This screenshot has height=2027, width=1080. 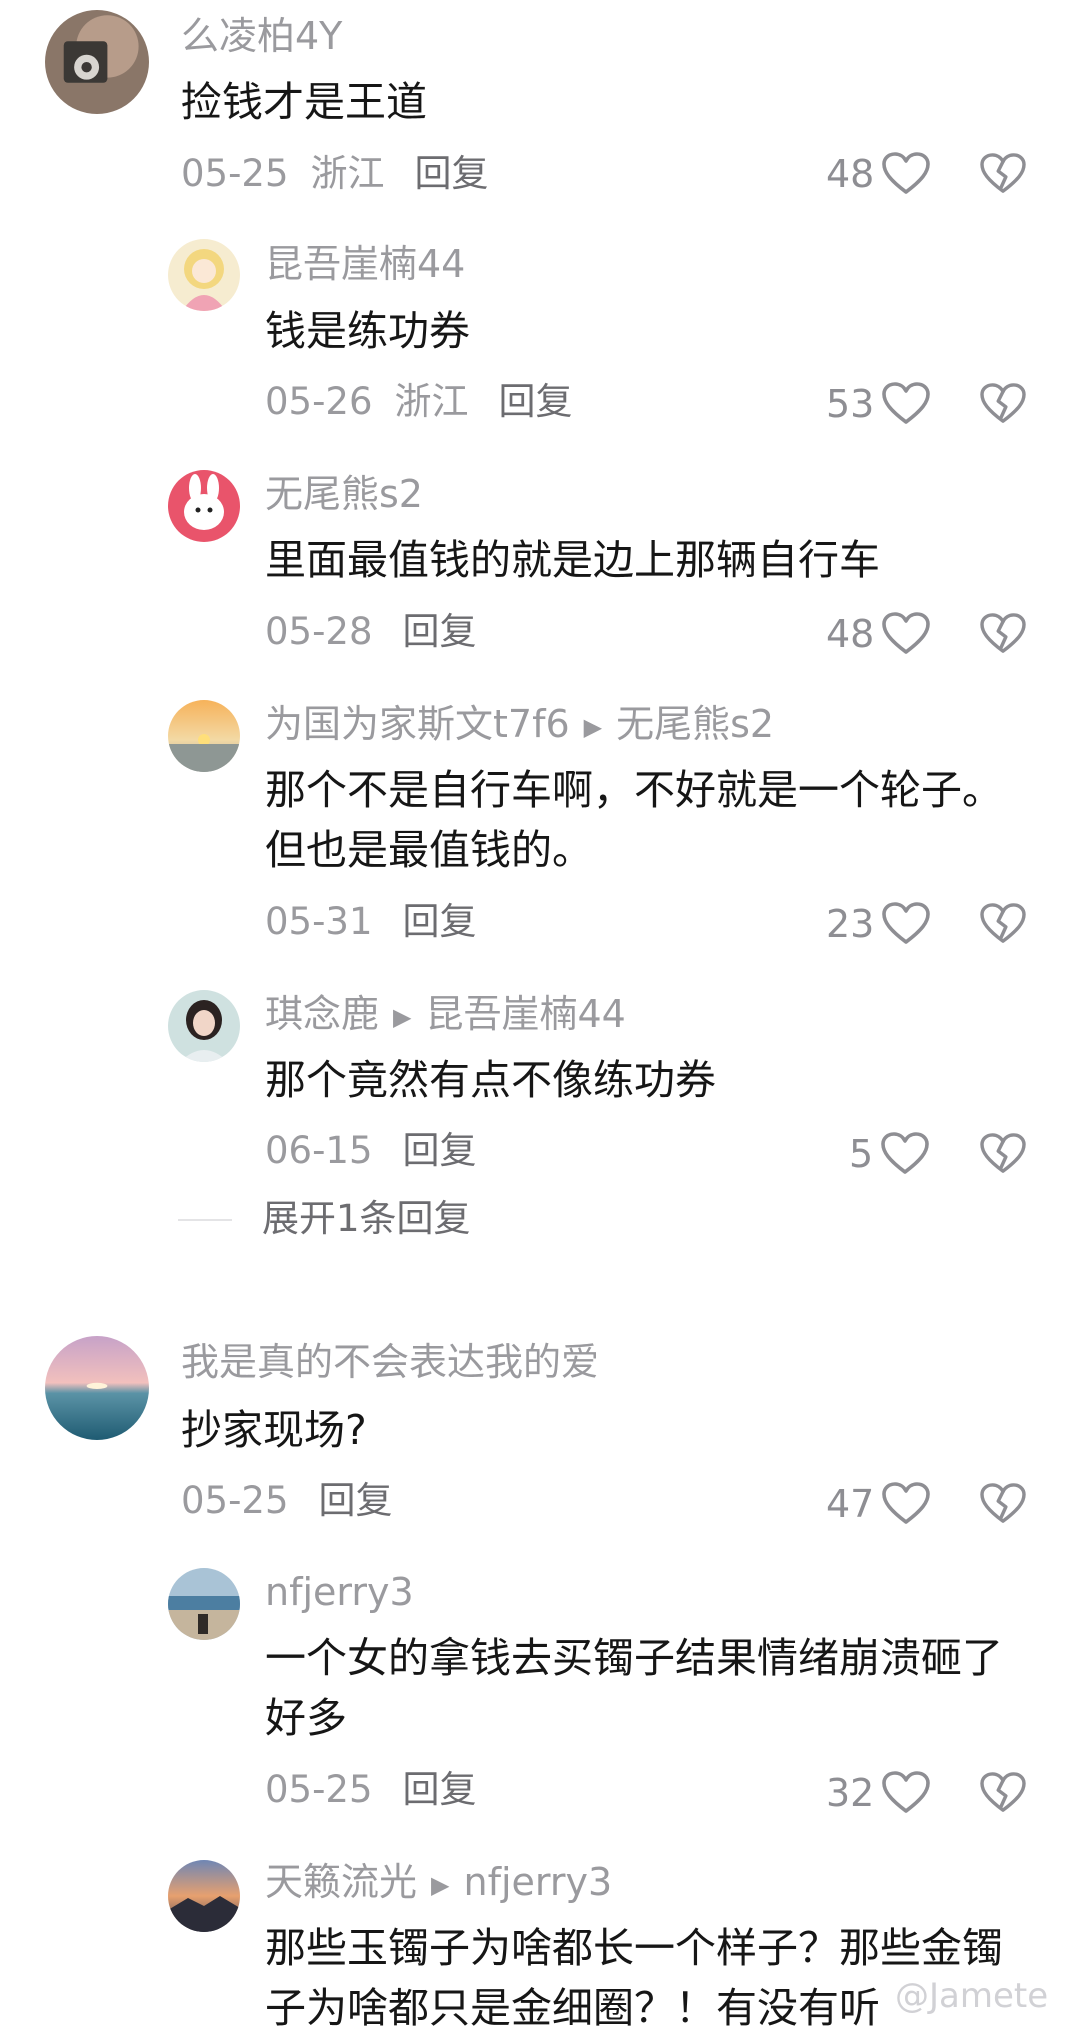 What do you see at coordinates (572, 560) in the screenshot?
I see `comment-text: 里面最值钱的就是边上那辆自行车` at bounding box center [572, 560].